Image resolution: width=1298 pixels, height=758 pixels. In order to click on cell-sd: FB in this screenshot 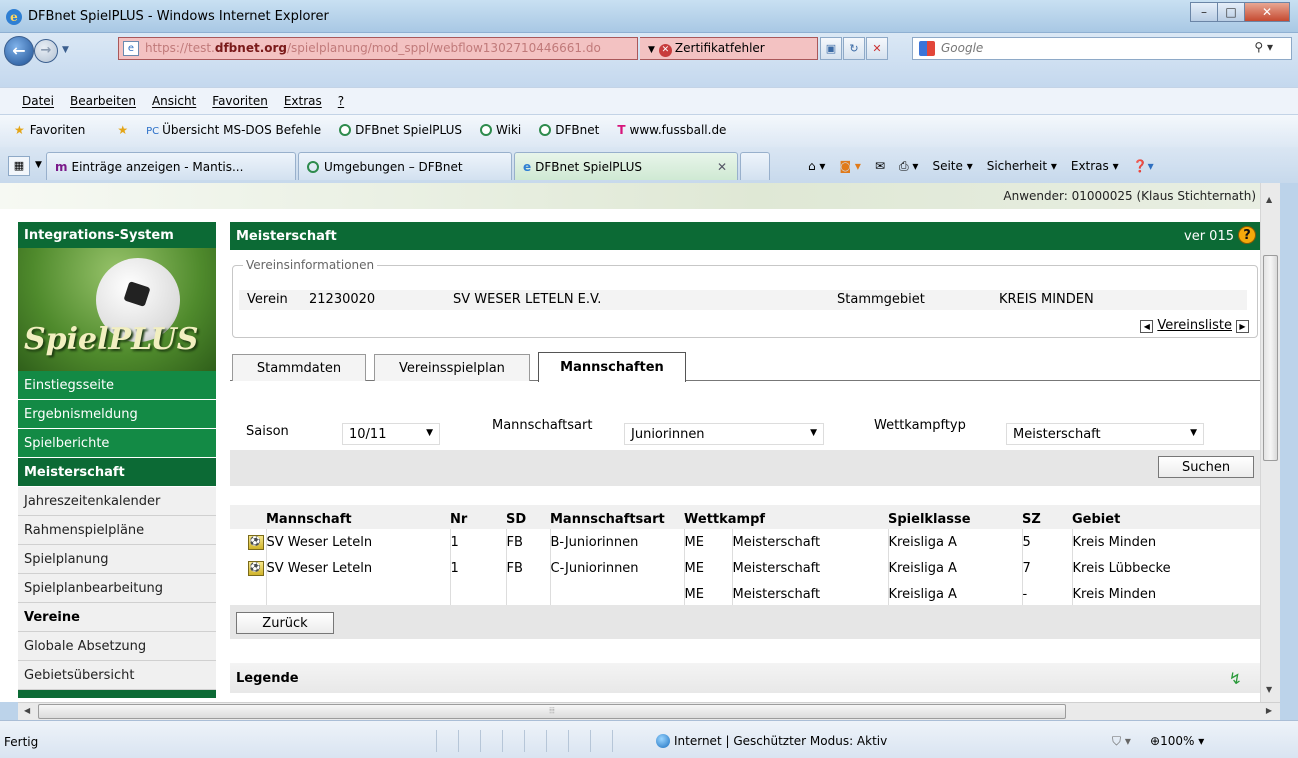, I will do `click(528, 568)`.